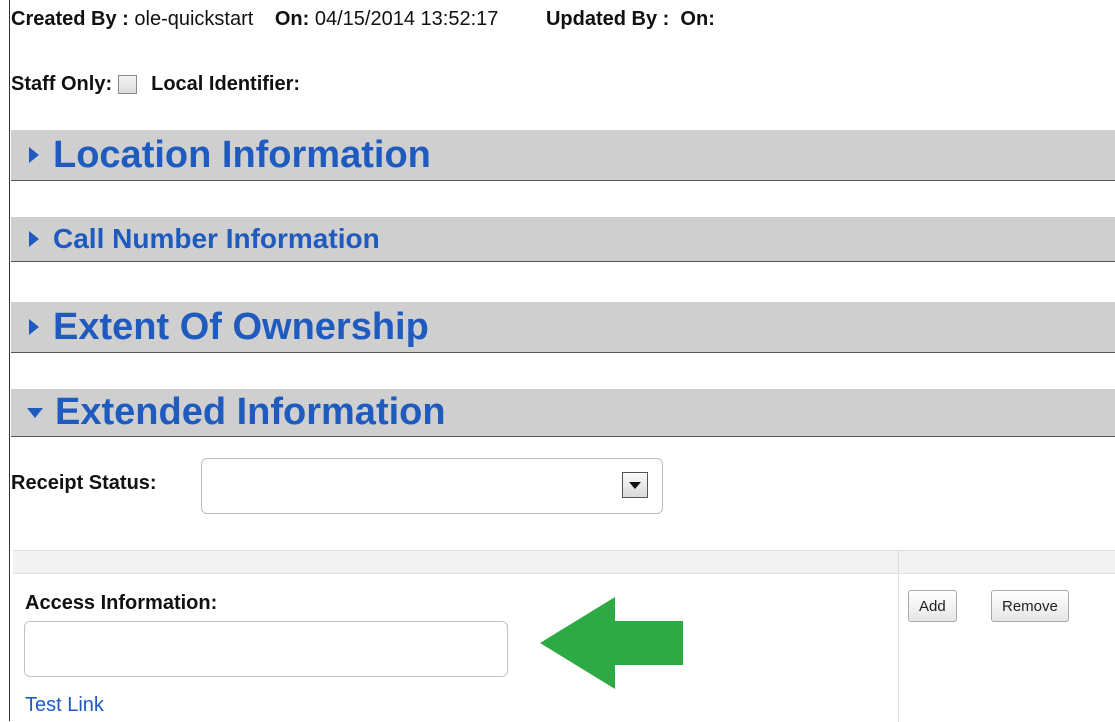 Image resolution: width=1115 pixels, height=722 pixels. What do you see at coordinates (194, 19) in the screenshot?
I see `created-by-value: ole-quickstart` at bounding box center [194, 19].